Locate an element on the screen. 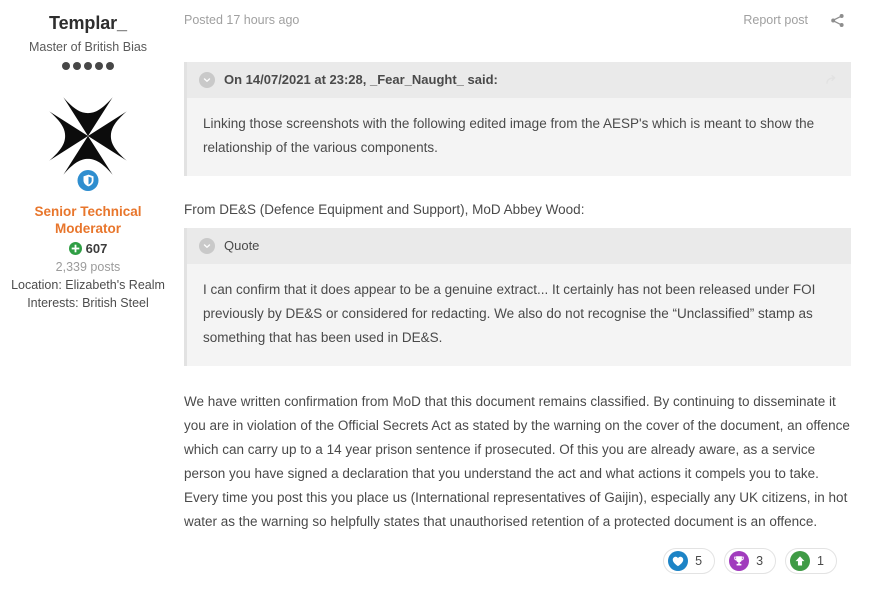  reputation-count: 607 is located at coordinates (96, 248).